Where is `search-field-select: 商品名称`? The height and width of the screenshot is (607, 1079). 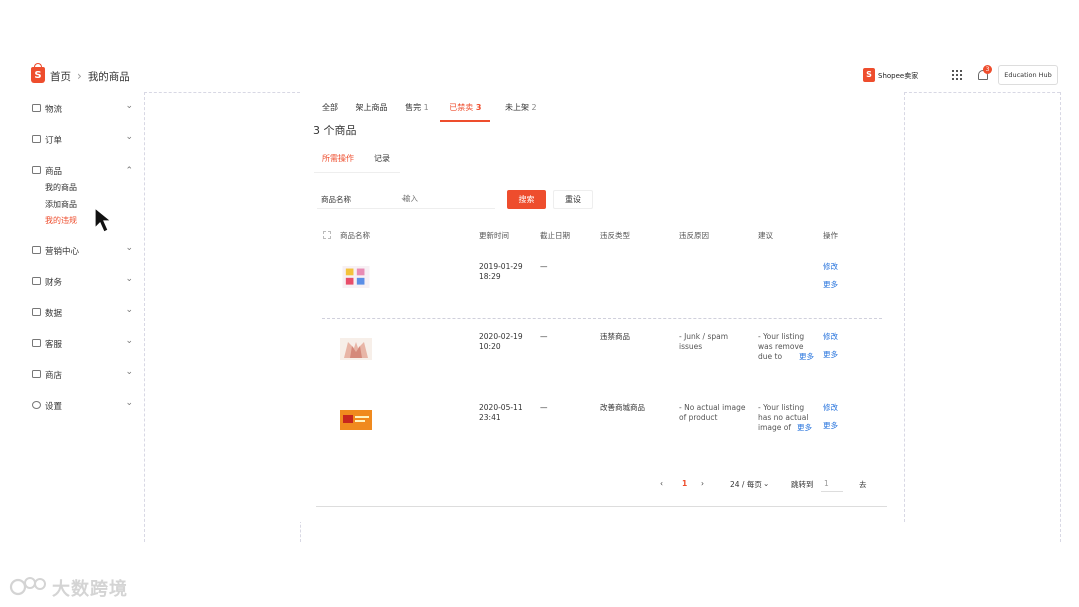 search-field-select: 商品名称 is located at coordinates (336, 199).